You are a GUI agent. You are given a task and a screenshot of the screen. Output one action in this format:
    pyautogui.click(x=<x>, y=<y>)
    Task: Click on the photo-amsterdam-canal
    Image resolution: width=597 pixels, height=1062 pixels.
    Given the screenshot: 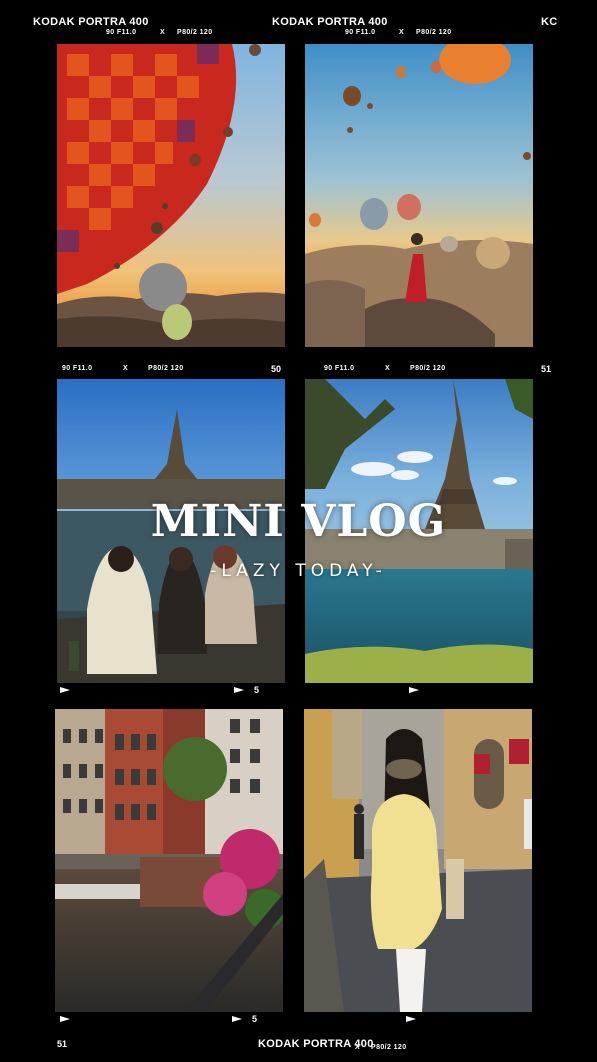 What is the action you would take?
    pyautogui.click(x=169, y=860)
    